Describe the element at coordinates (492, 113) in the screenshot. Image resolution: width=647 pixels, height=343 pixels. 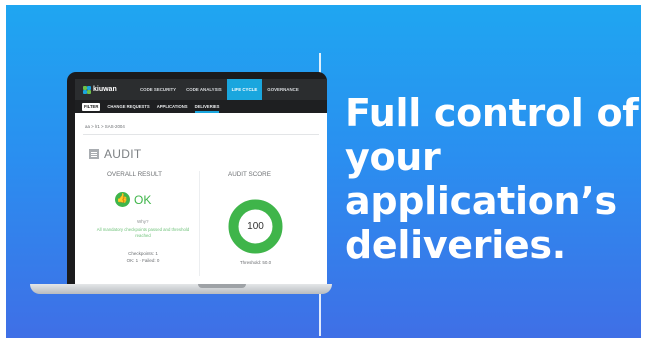
I see `headline-line-1: Full control of` at that location.